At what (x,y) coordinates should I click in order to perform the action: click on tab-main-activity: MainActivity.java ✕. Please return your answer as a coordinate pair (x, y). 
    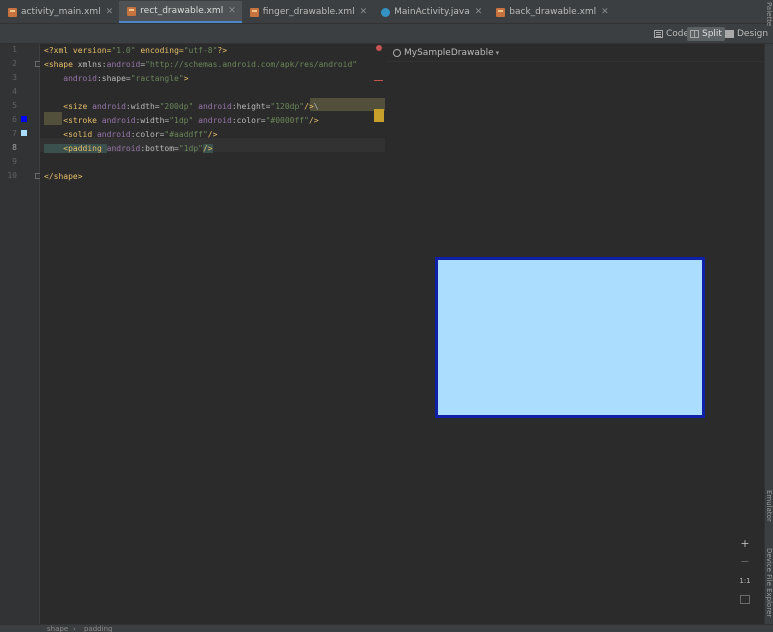
    Looking at the image, I should click on (430, 12).